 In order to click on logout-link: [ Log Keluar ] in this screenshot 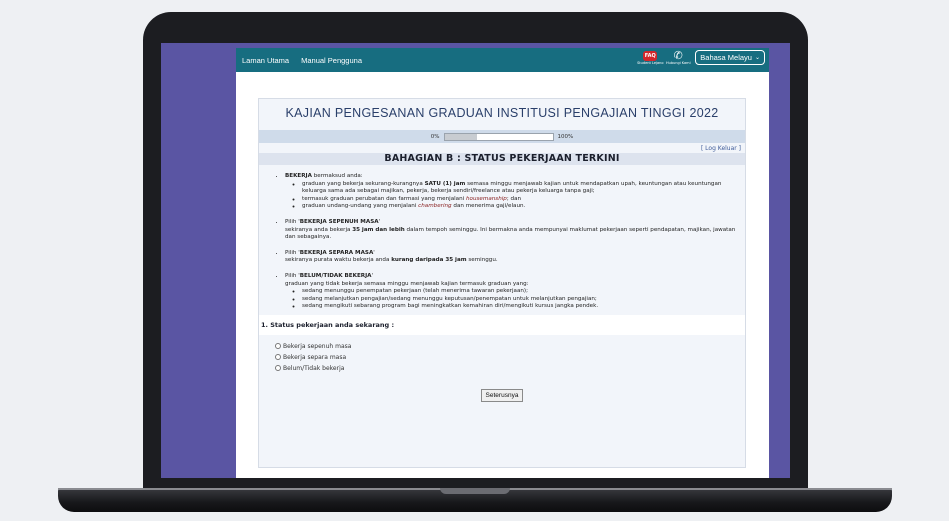, I will do `click(721, 148)`.